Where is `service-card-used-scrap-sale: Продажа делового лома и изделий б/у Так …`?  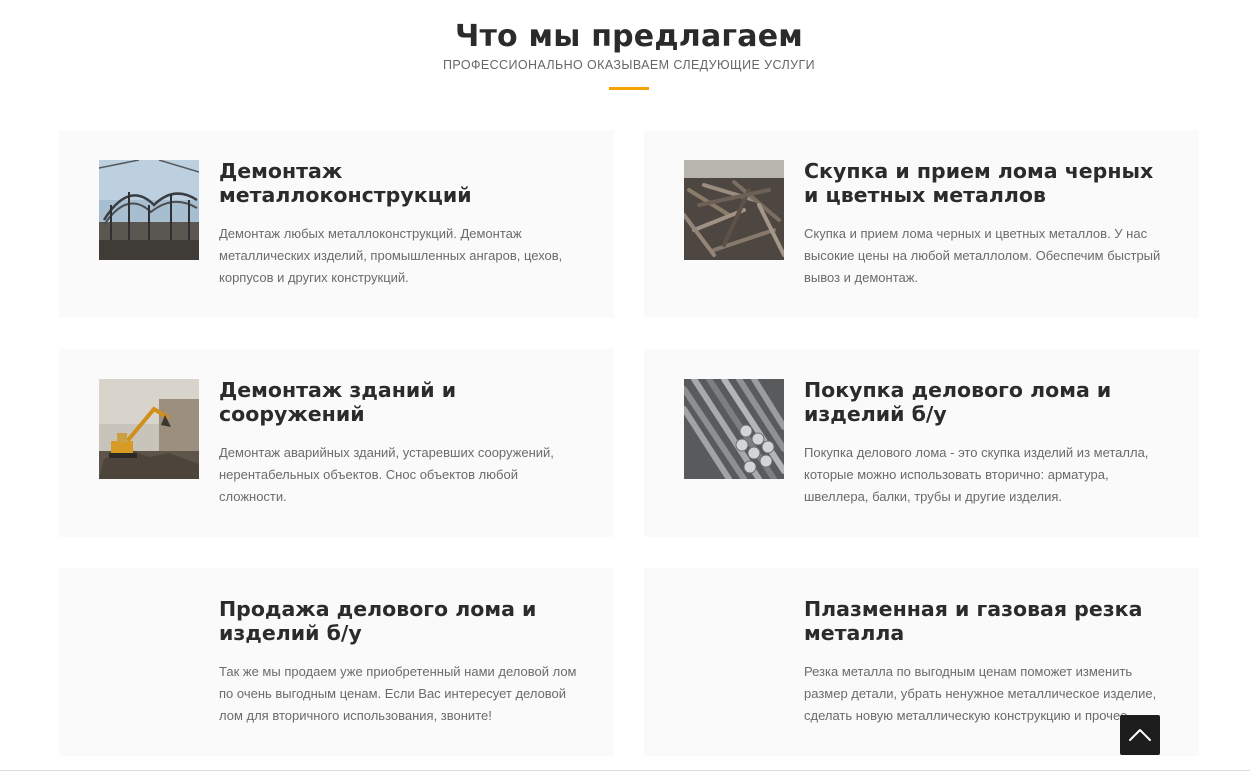
service-card-used-scrap-sale: Продажа делового лома и изделий б/у Так … is located at coordinates (336, 662).